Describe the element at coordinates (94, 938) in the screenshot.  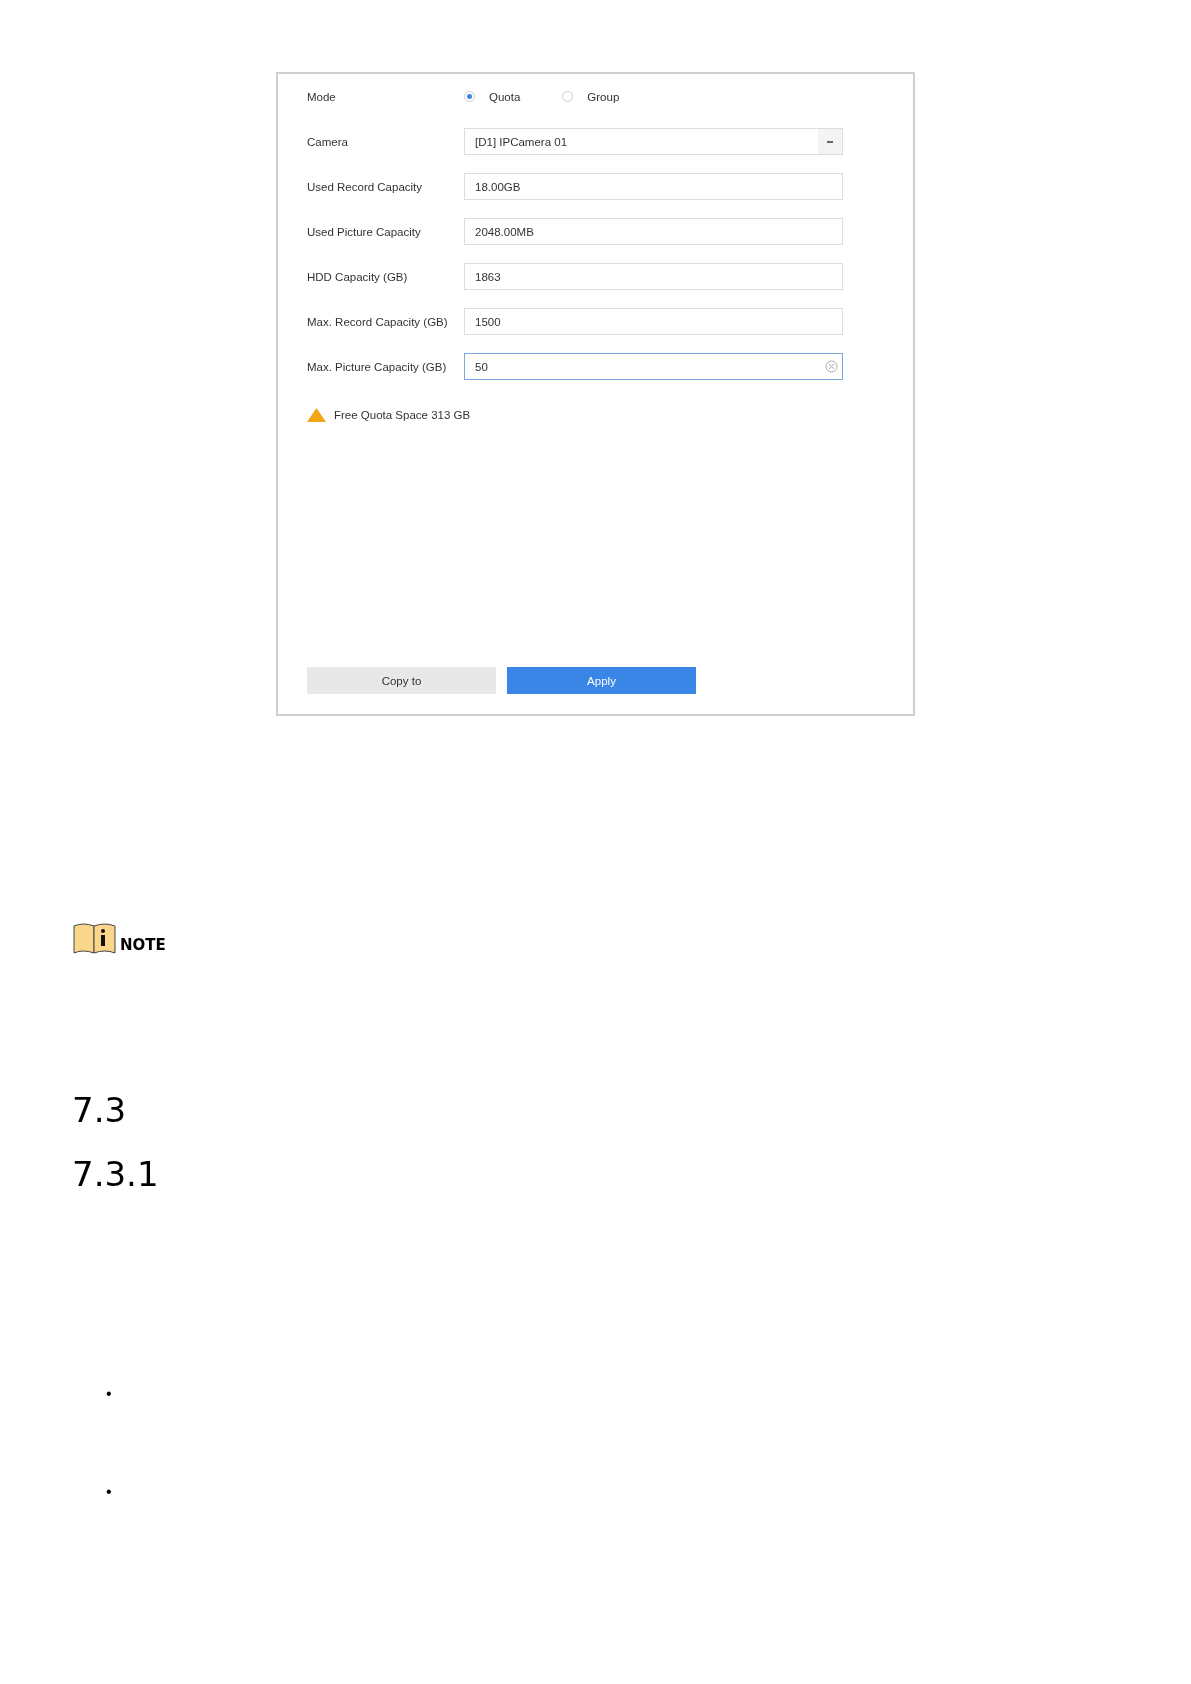
I see `info-book-icon` at that location.